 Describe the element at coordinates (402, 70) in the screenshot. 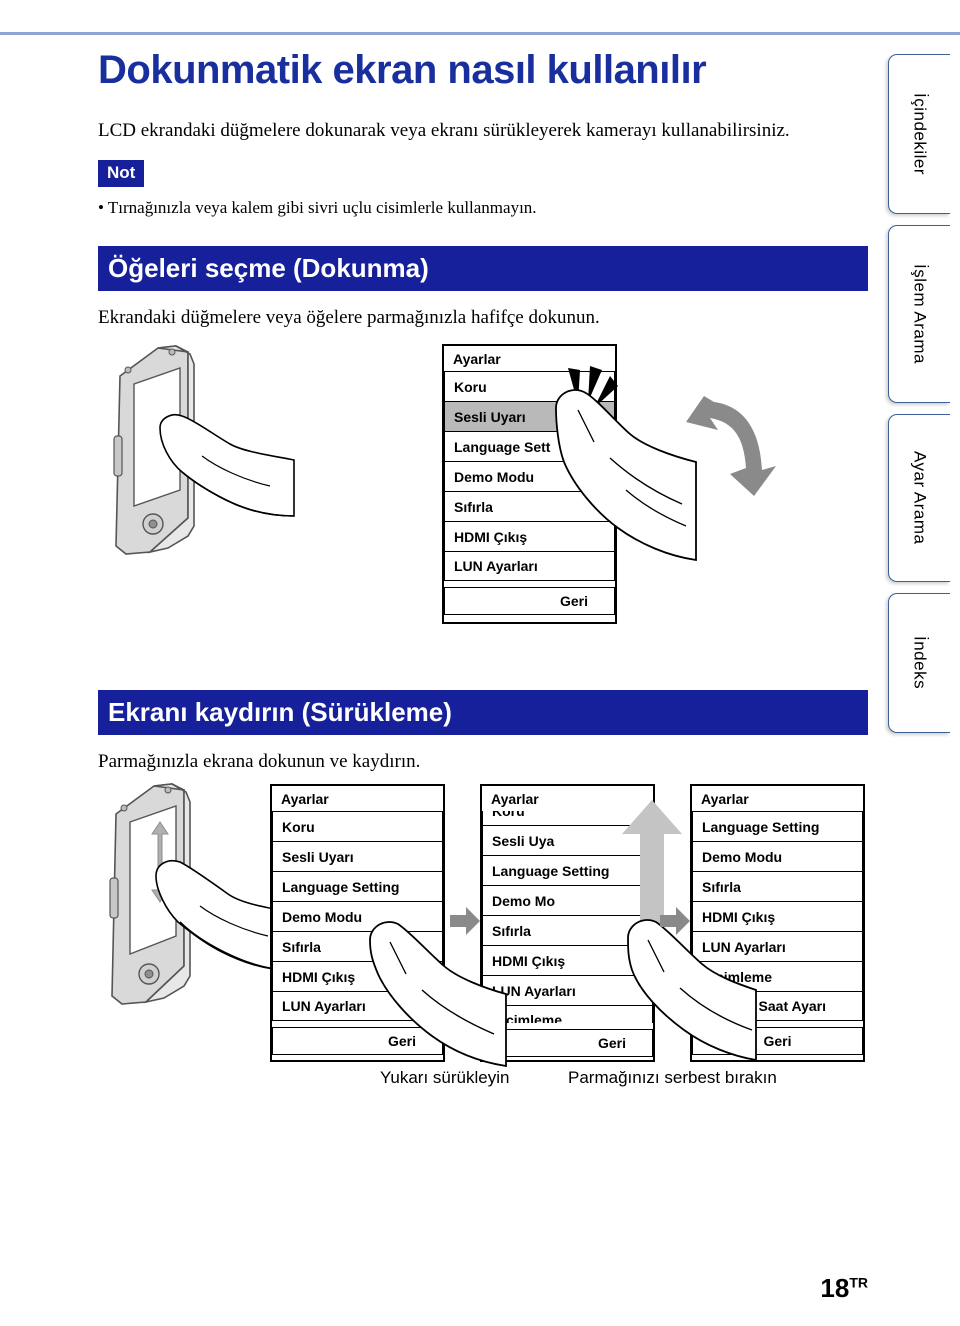

I see `page-title: Dokunmatik ekran nasıl kullanılır` at that location.